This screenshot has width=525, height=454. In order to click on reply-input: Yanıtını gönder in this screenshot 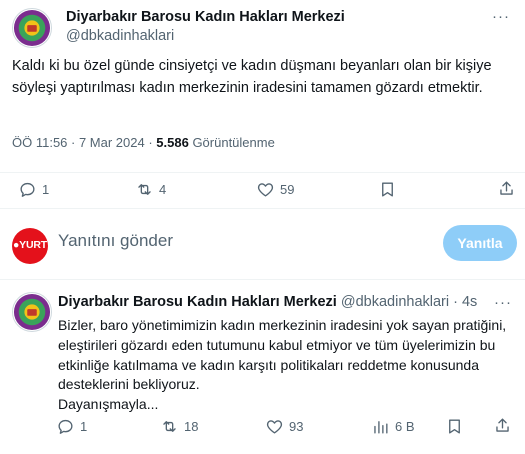, I will do `click(115, 241)`.